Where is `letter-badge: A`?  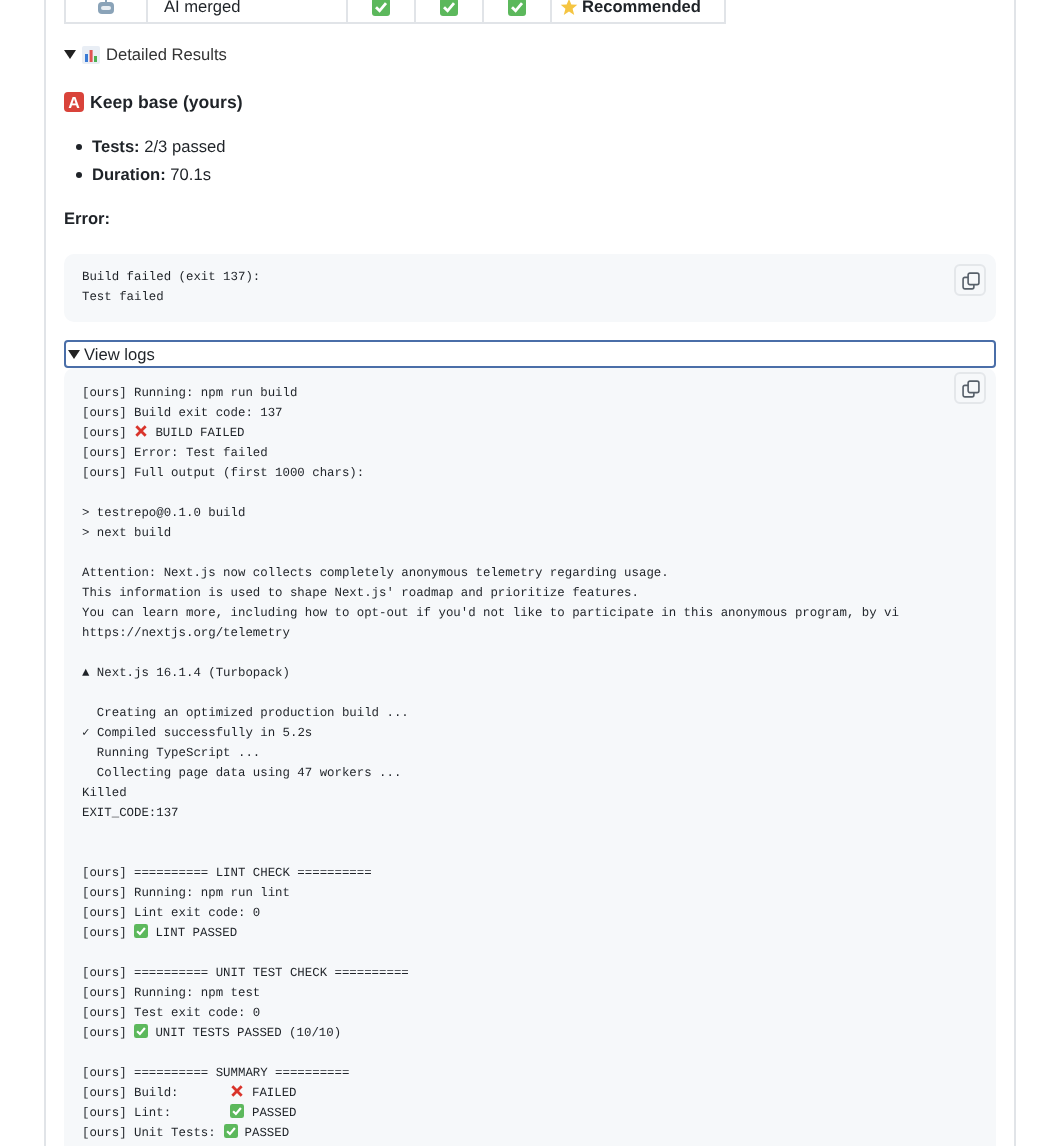 letter-badge: A is located at coordinates (74, 102).